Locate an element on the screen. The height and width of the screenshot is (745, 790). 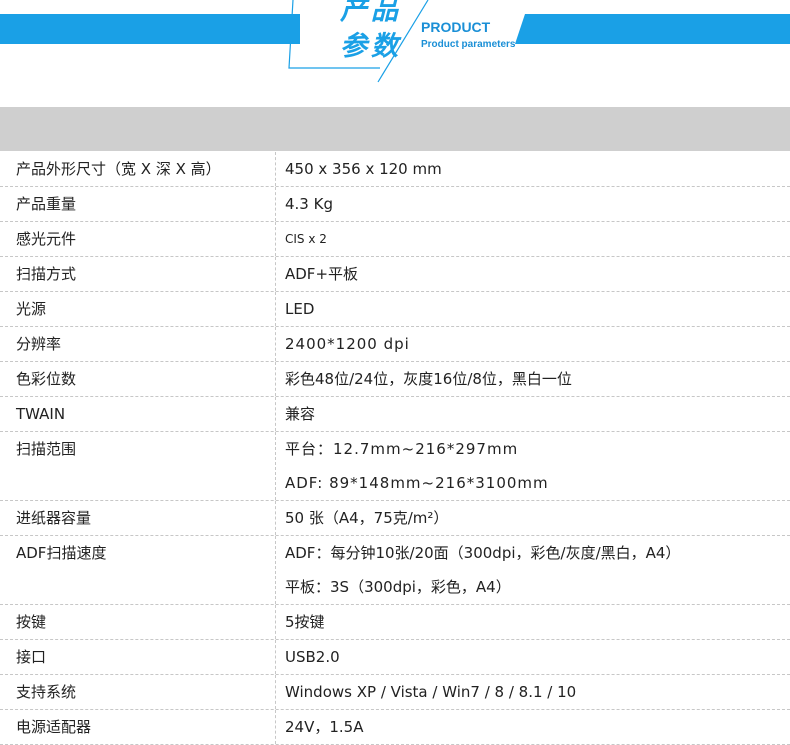
spec-row: 扫描方式 ADF+平板 is located at coordinates (395, 274).